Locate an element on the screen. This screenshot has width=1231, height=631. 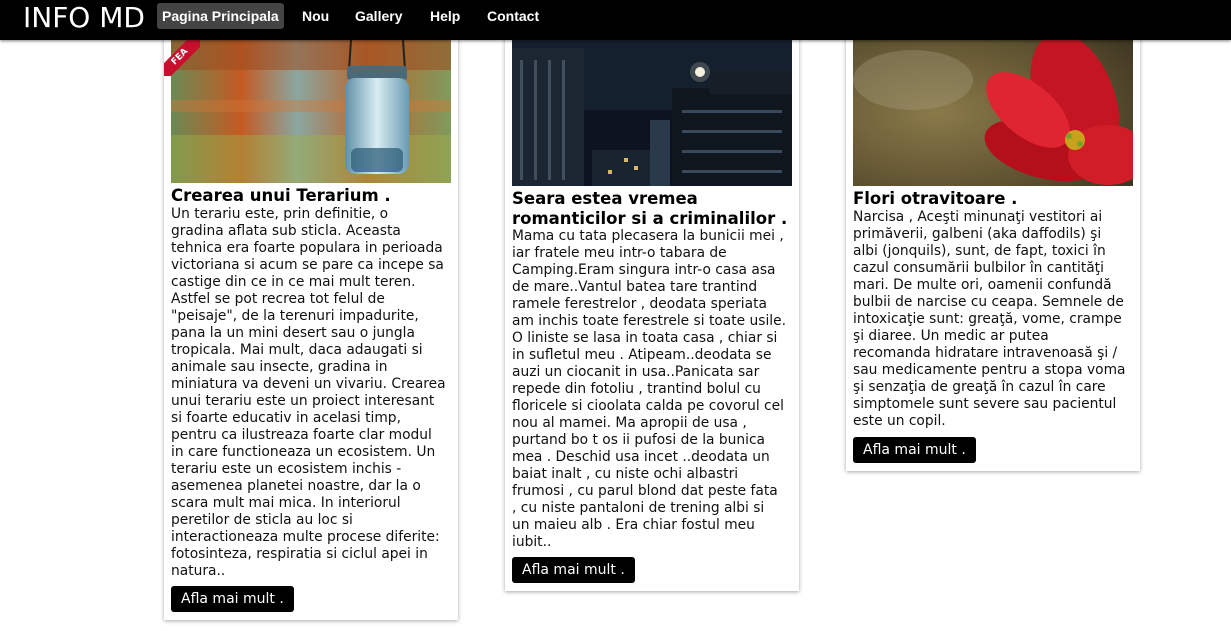
nav-link-gallery: Gallery is located at coordinates (378, 16).